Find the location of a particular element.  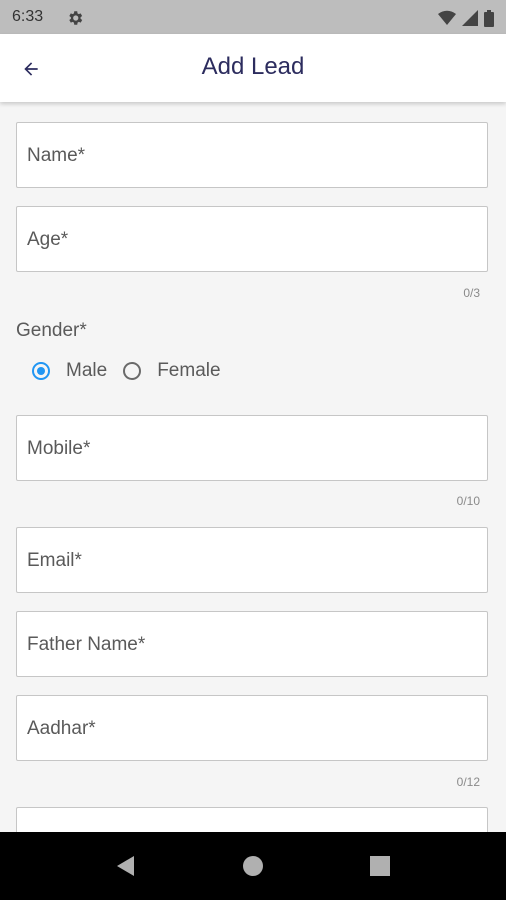

app-bar: Add Lead is located at coordinates (253, 68).